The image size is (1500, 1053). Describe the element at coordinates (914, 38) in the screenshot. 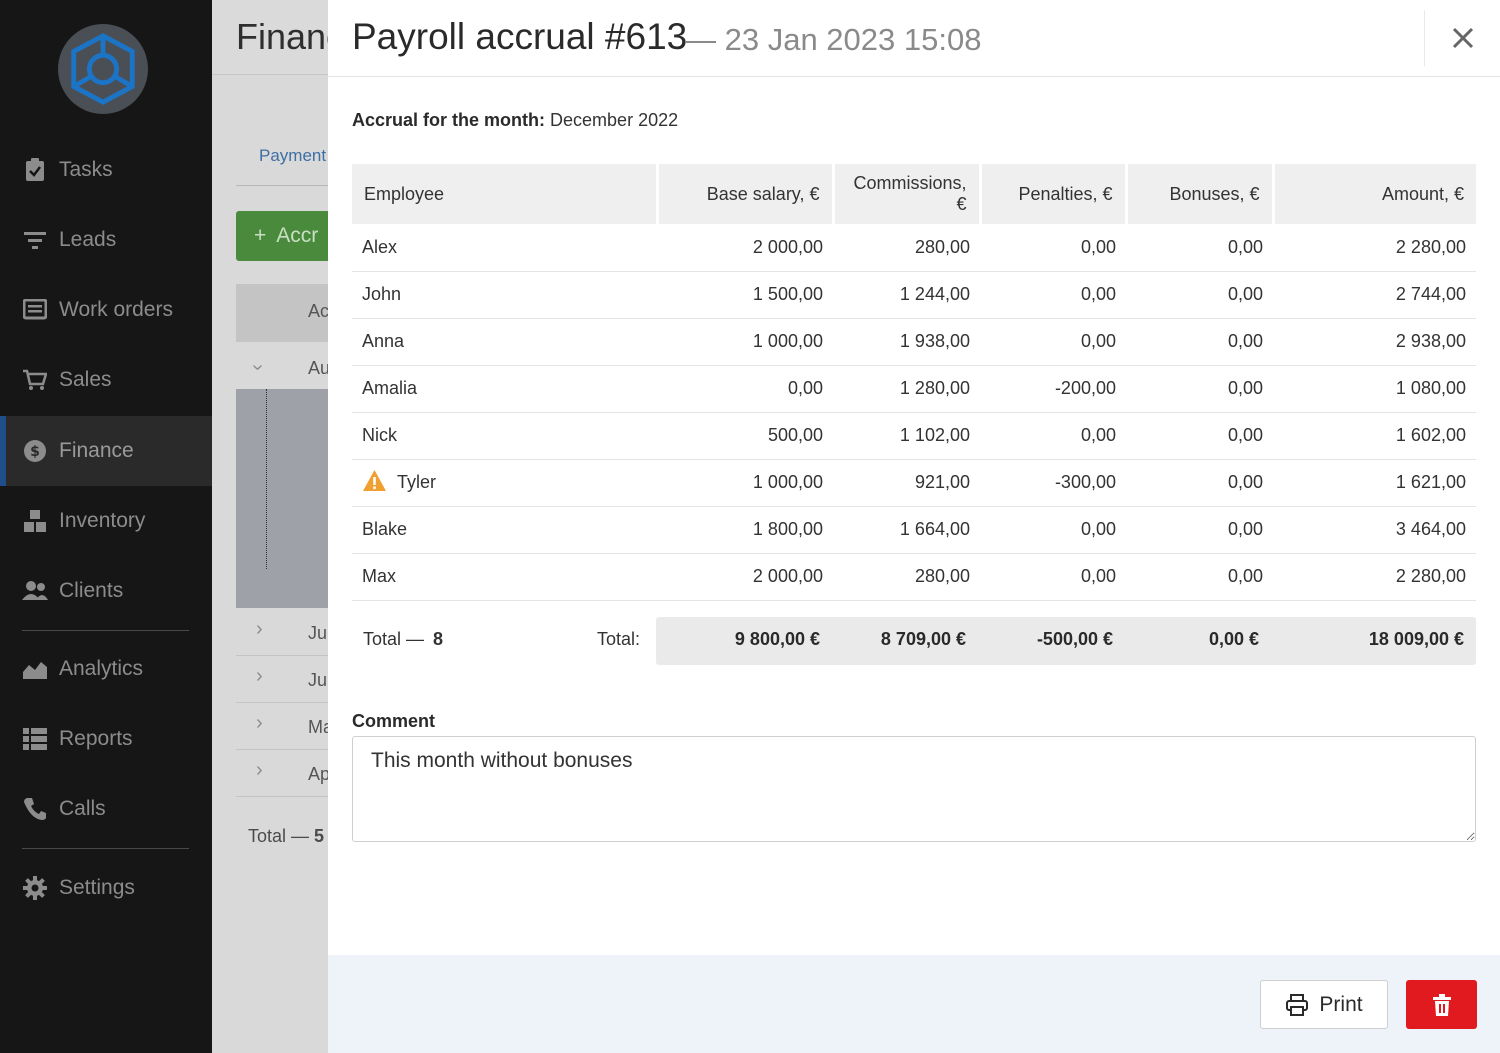

I see `modal-header: Payroll accrual #613 — 23 Jan 2023 15:08` at that location.